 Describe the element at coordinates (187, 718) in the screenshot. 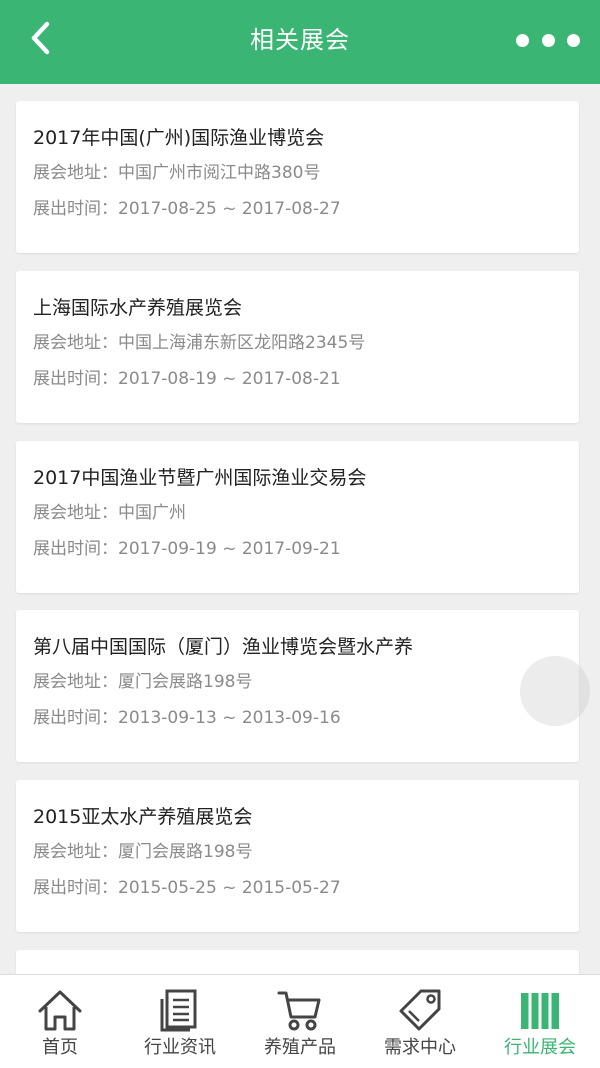

I see `exhibition-time: 展出时间：2013-09-13 ~ 2013-09-16` at that location.